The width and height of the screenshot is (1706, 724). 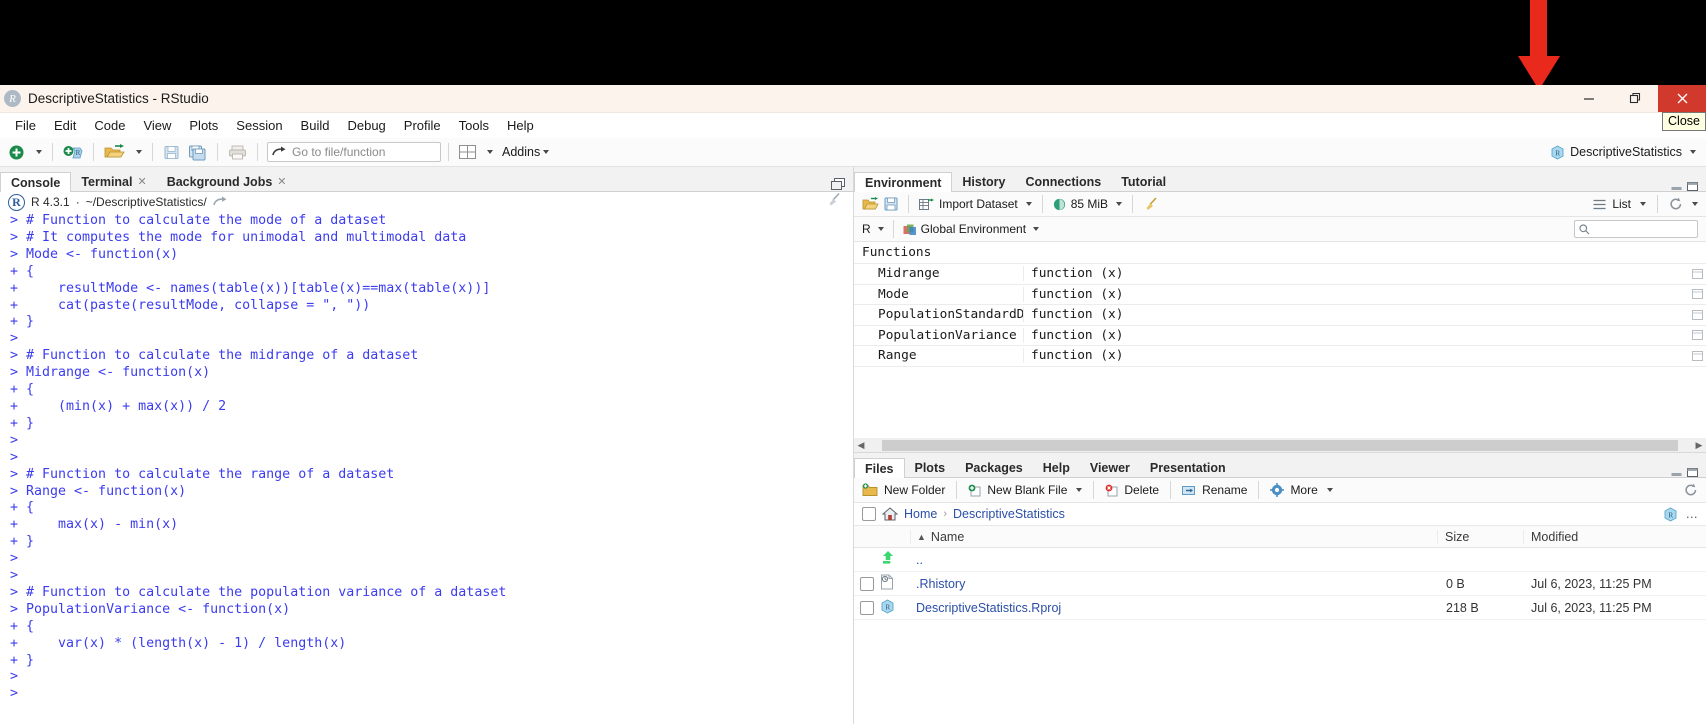 What do you see at coordinates (171, 152) in the screenshot?
I see `save-button` at bounding box center [171, 152].